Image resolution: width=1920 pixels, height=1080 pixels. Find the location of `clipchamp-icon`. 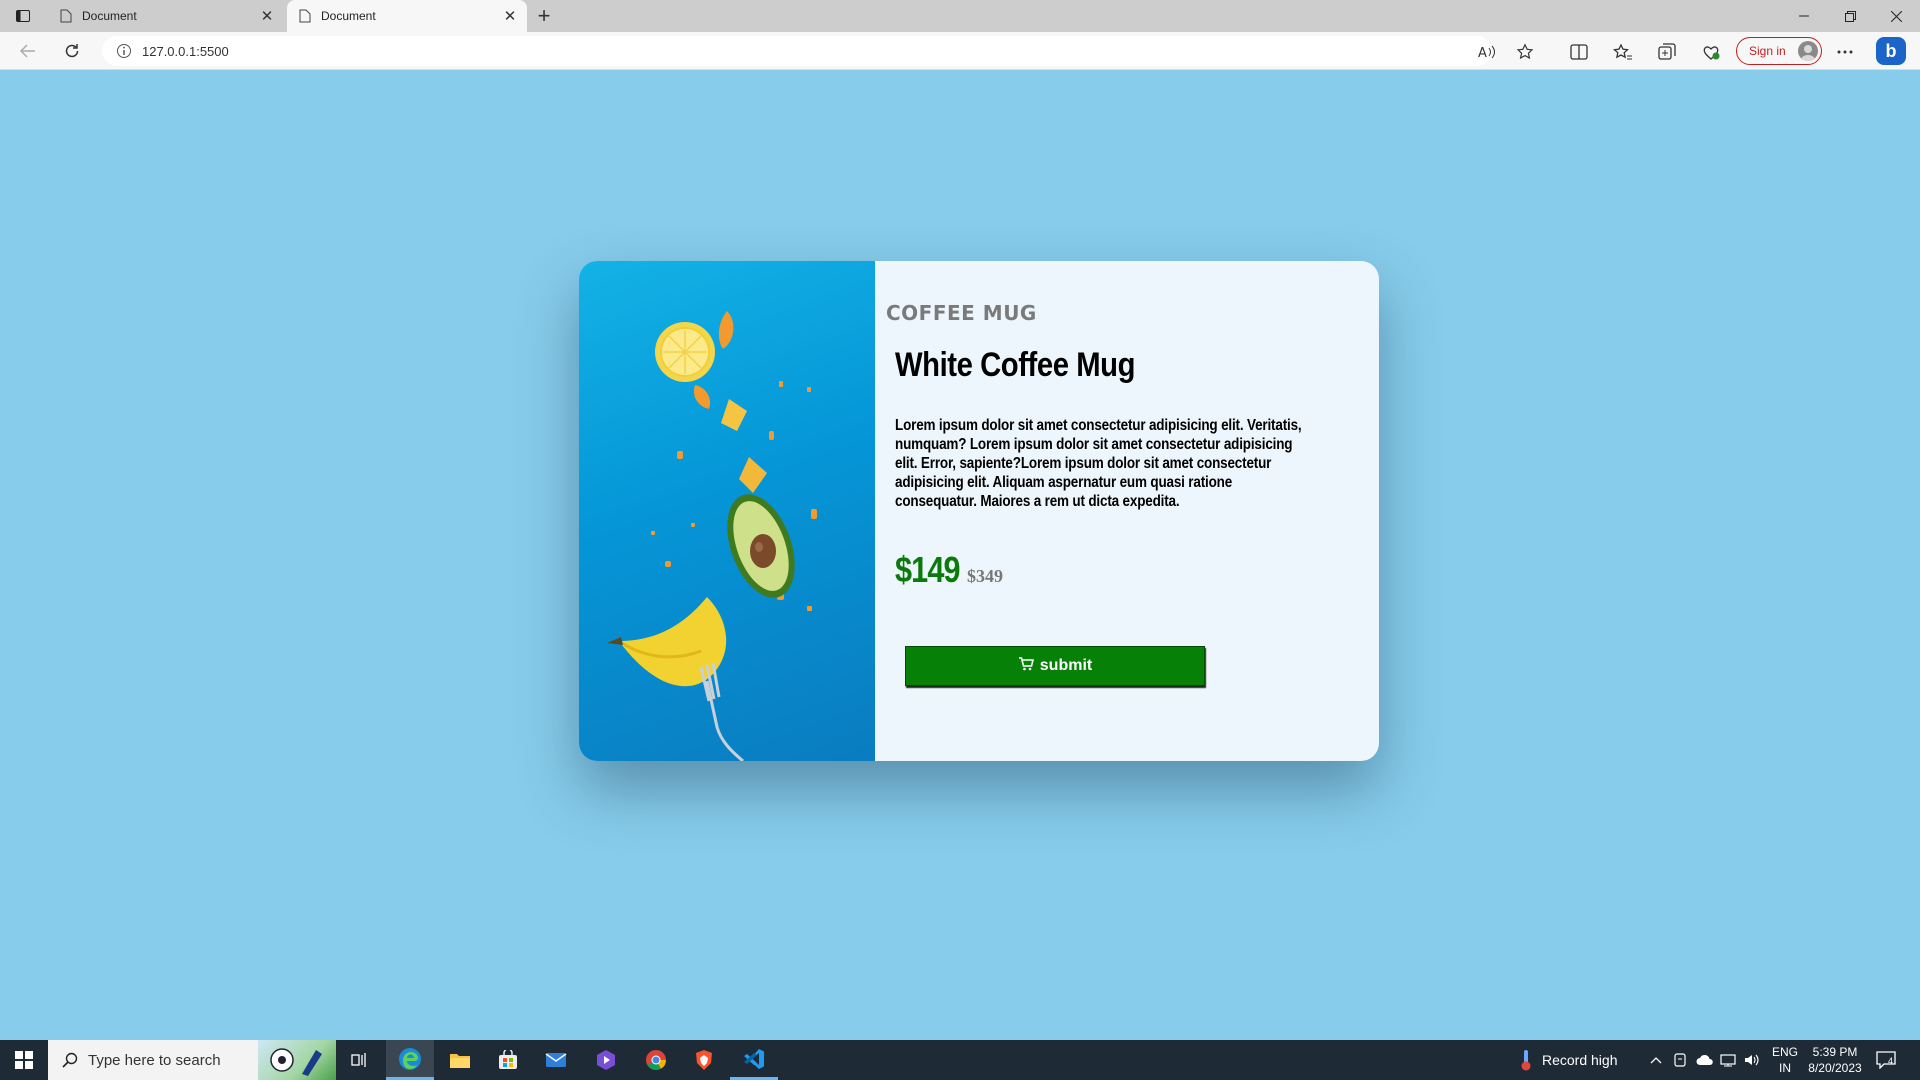

clipchamp-icon is located at coordinates (606, 1060).